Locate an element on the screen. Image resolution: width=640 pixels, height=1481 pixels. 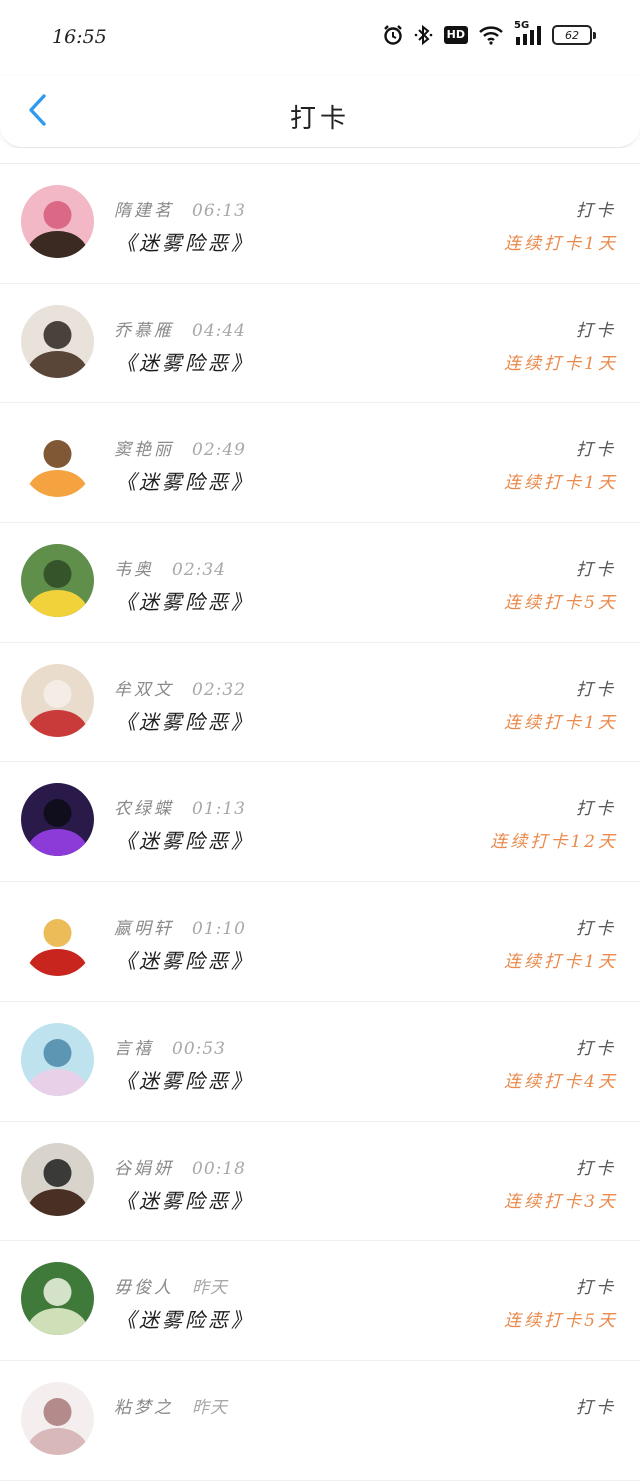
checkin-time: 00:53 is located at coordinates (199, 1048).